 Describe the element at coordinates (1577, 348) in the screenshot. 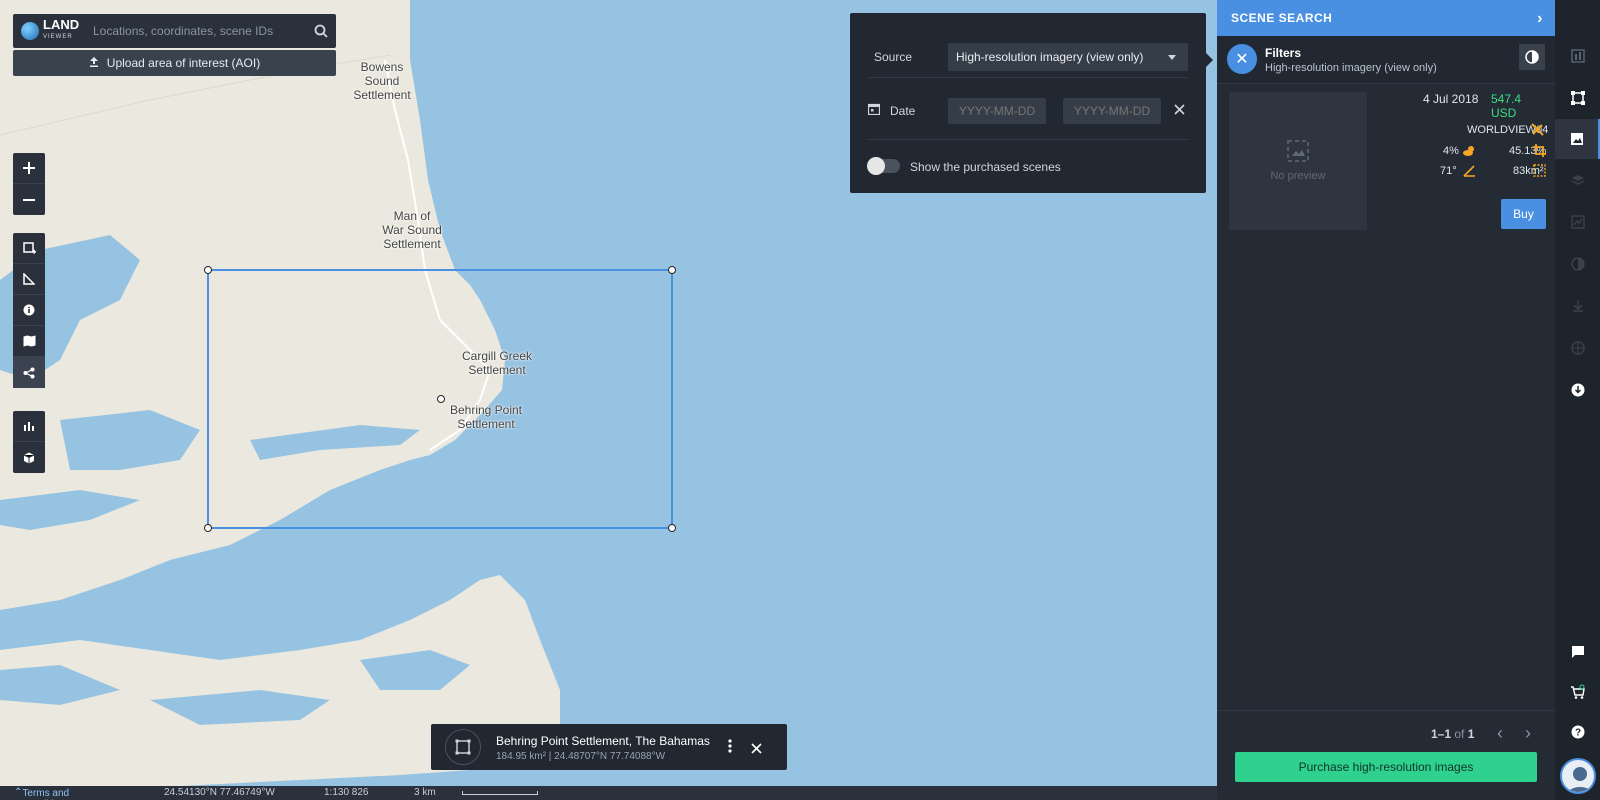

I see `globe-settings-icon` at that location.